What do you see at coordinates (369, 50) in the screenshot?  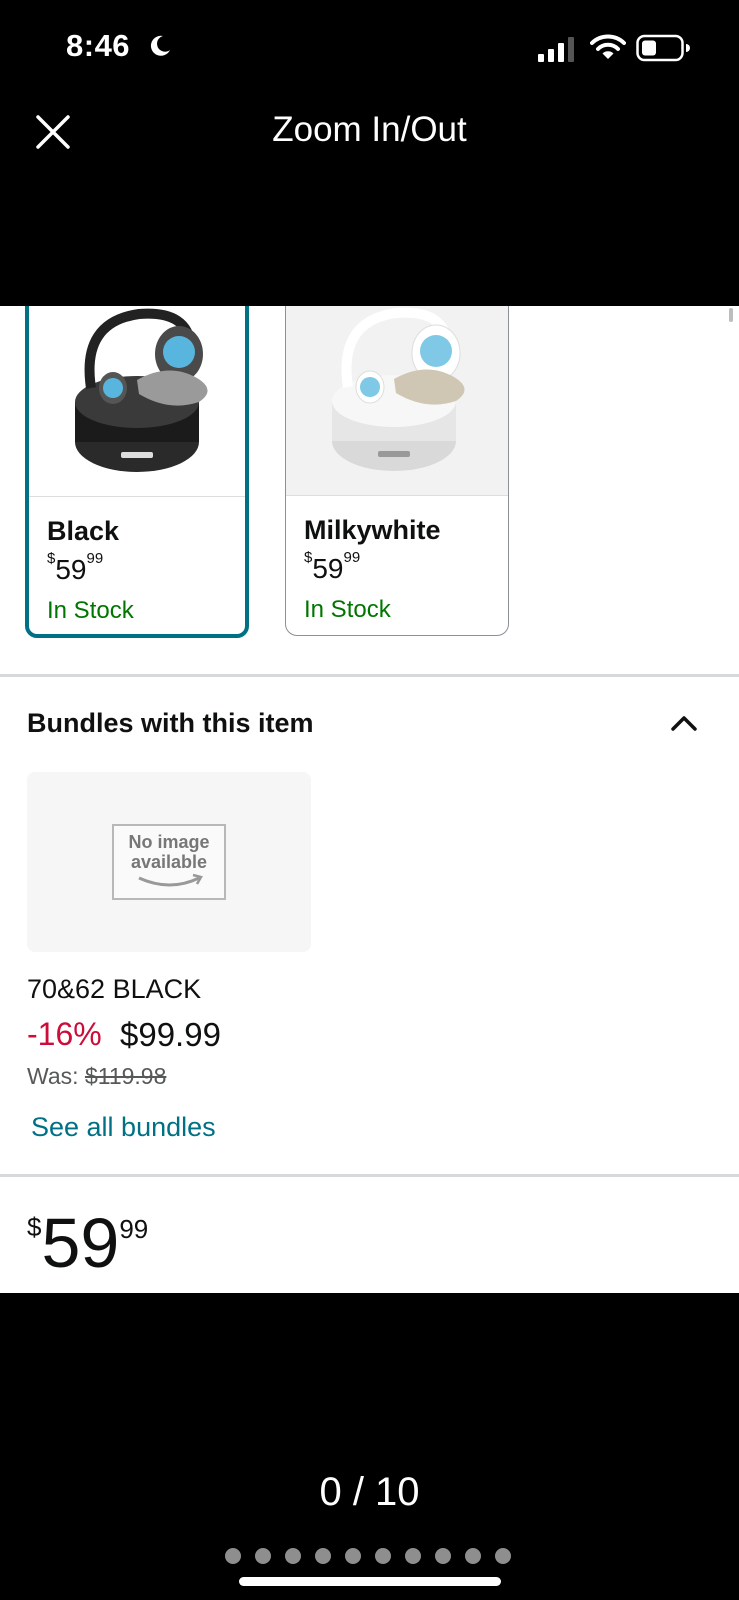 I see `status-bar: 8:46` at bounding box center [369, 50].